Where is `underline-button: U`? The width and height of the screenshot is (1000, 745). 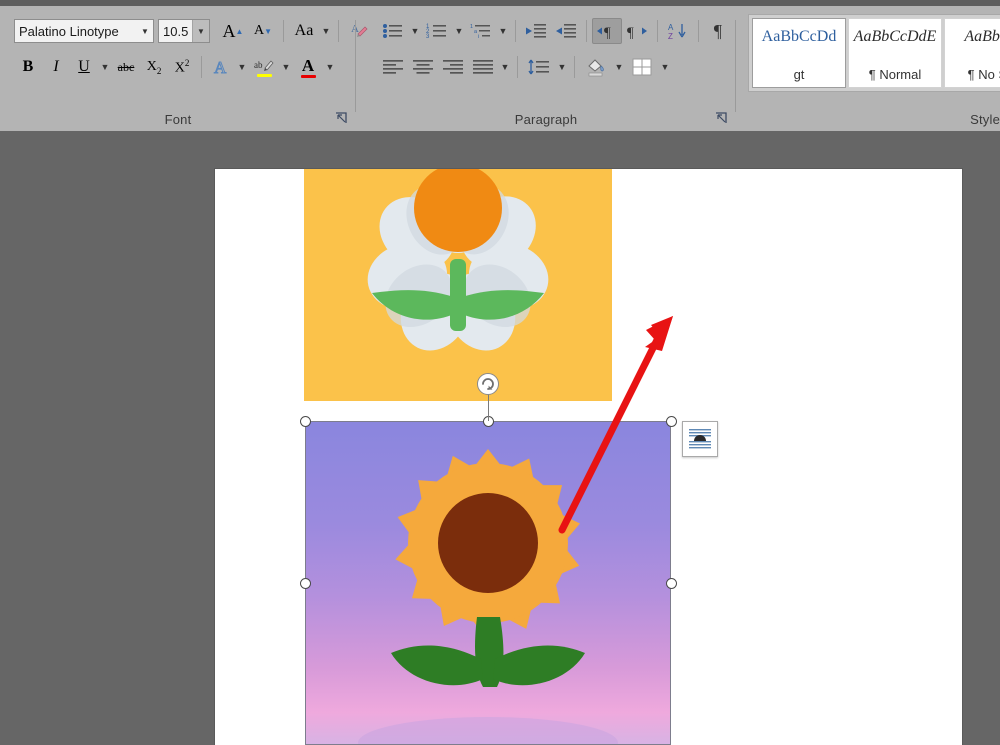 underline-button: U is located at coordinates (84, 67).